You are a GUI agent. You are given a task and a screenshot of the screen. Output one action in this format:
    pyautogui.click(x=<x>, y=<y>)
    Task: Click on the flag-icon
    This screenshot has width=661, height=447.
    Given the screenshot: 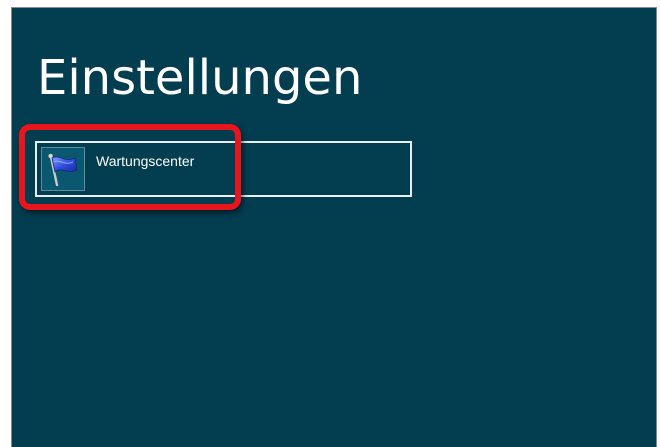 What is the action you would take?
    pyautogui.click(x=63, y=169)
    